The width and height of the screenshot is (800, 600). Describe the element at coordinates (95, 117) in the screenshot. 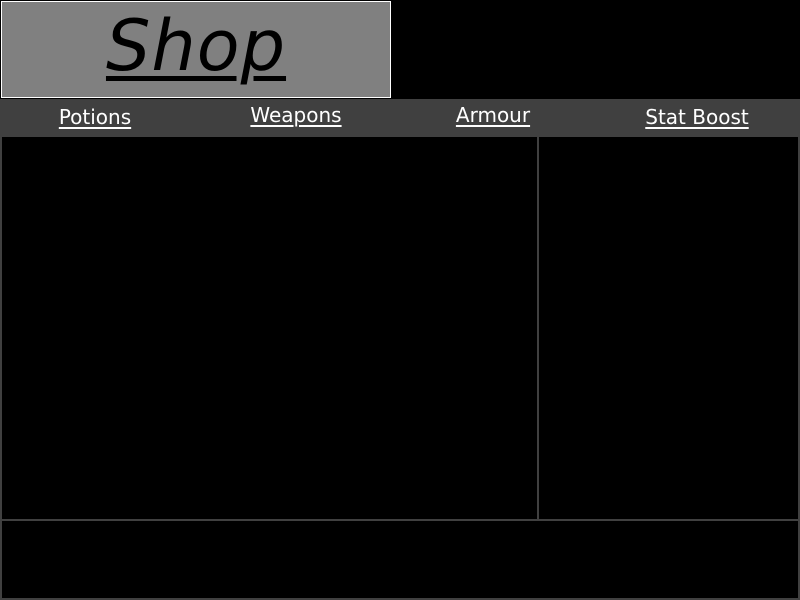

I see `tab-potions: Potions` at that location.